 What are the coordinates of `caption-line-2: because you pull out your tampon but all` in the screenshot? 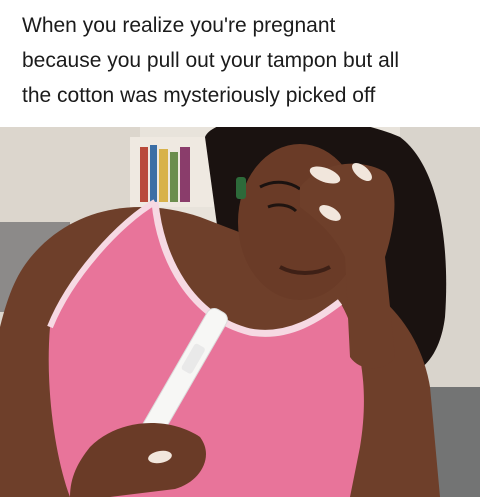 It's located at (211, 60).